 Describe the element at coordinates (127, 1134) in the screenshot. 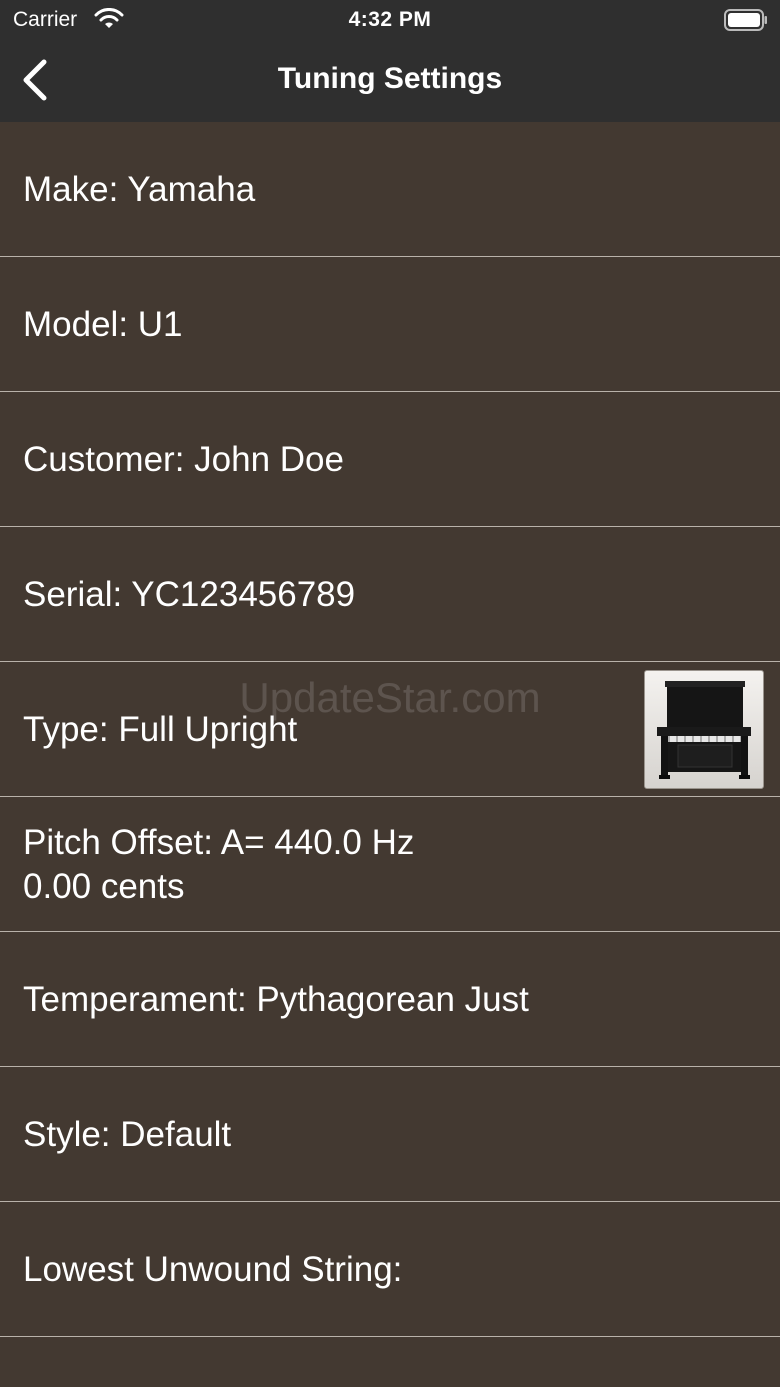

I see `row-style-label: Style: Default` at that location.